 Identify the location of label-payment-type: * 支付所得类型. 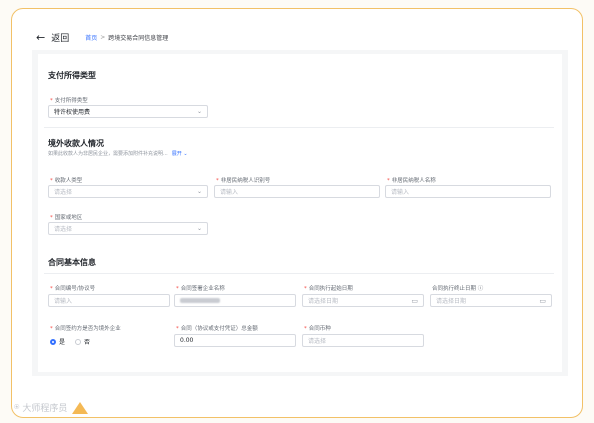
(69, 101).